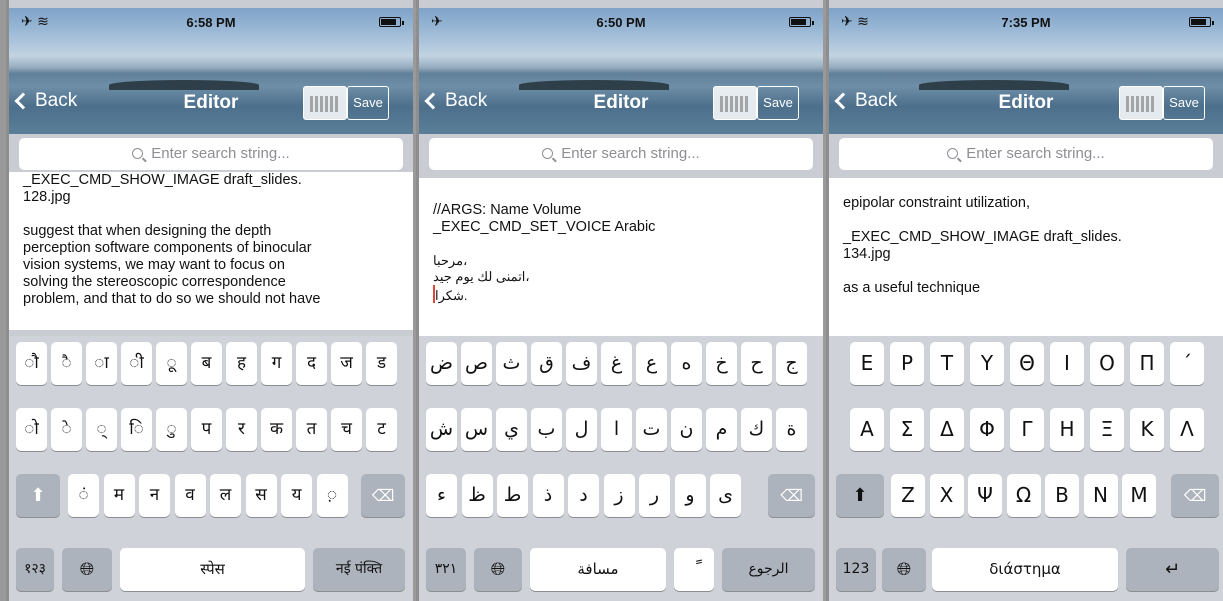  What do you see at coordinates (791, 363) in the screenshot?
I see `letter-key: ج` at bounding box center [791, 363].